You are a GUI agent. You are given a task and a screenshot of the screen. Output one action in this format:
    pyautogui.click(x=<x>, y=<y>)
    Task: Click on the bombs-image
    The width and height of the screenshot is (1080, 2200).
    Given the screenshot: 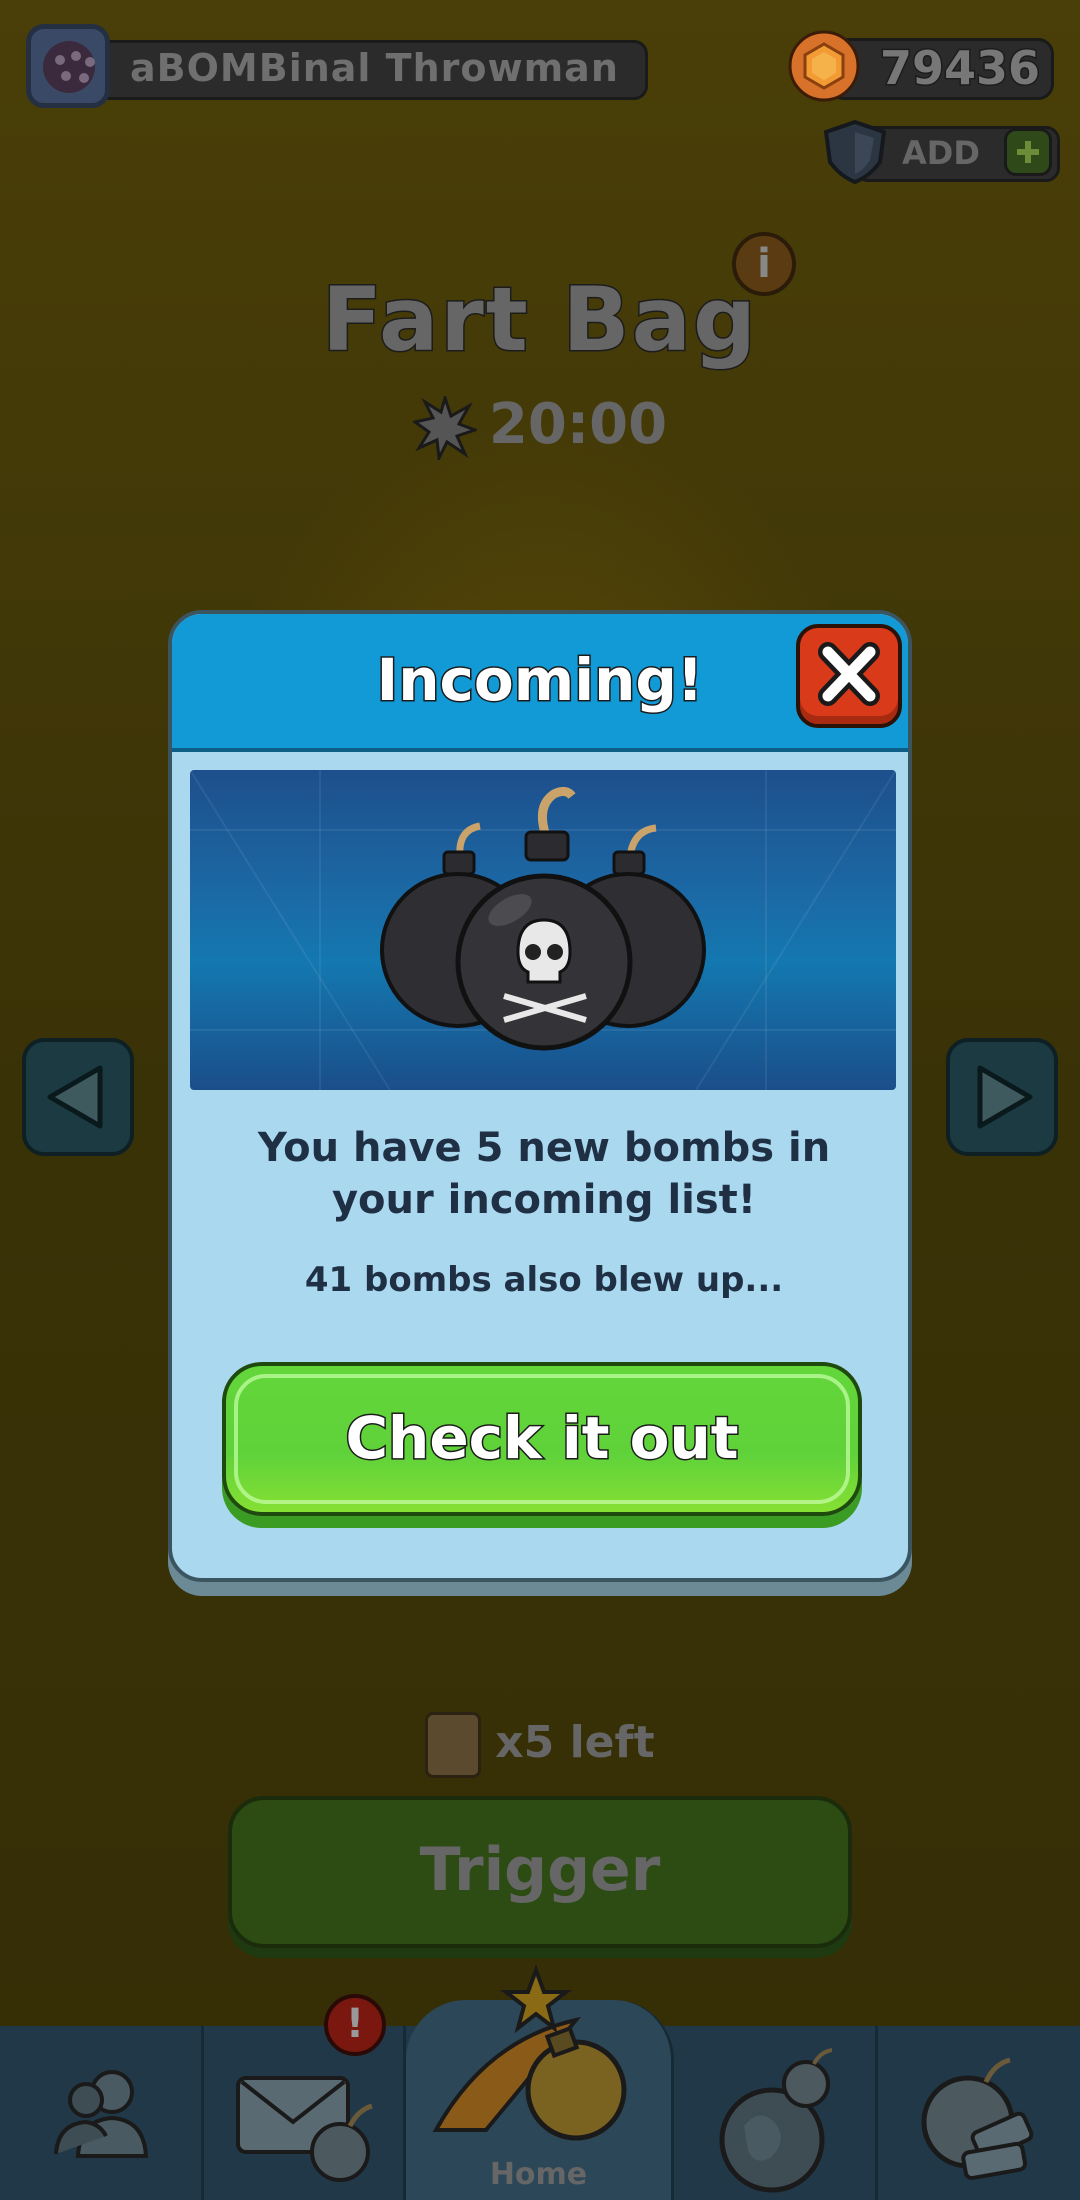 What is the action you would take?
    pyautogui.click(x=543, y=930)
    